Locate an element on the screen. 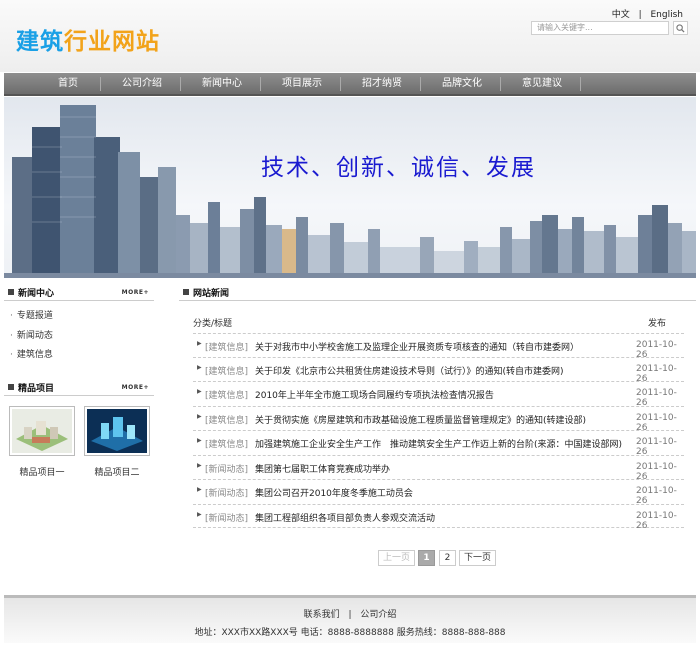 The width and height of the screenshot is (700, 647). main-news-title: 网站新闻 is located at coordinates (211, 294).